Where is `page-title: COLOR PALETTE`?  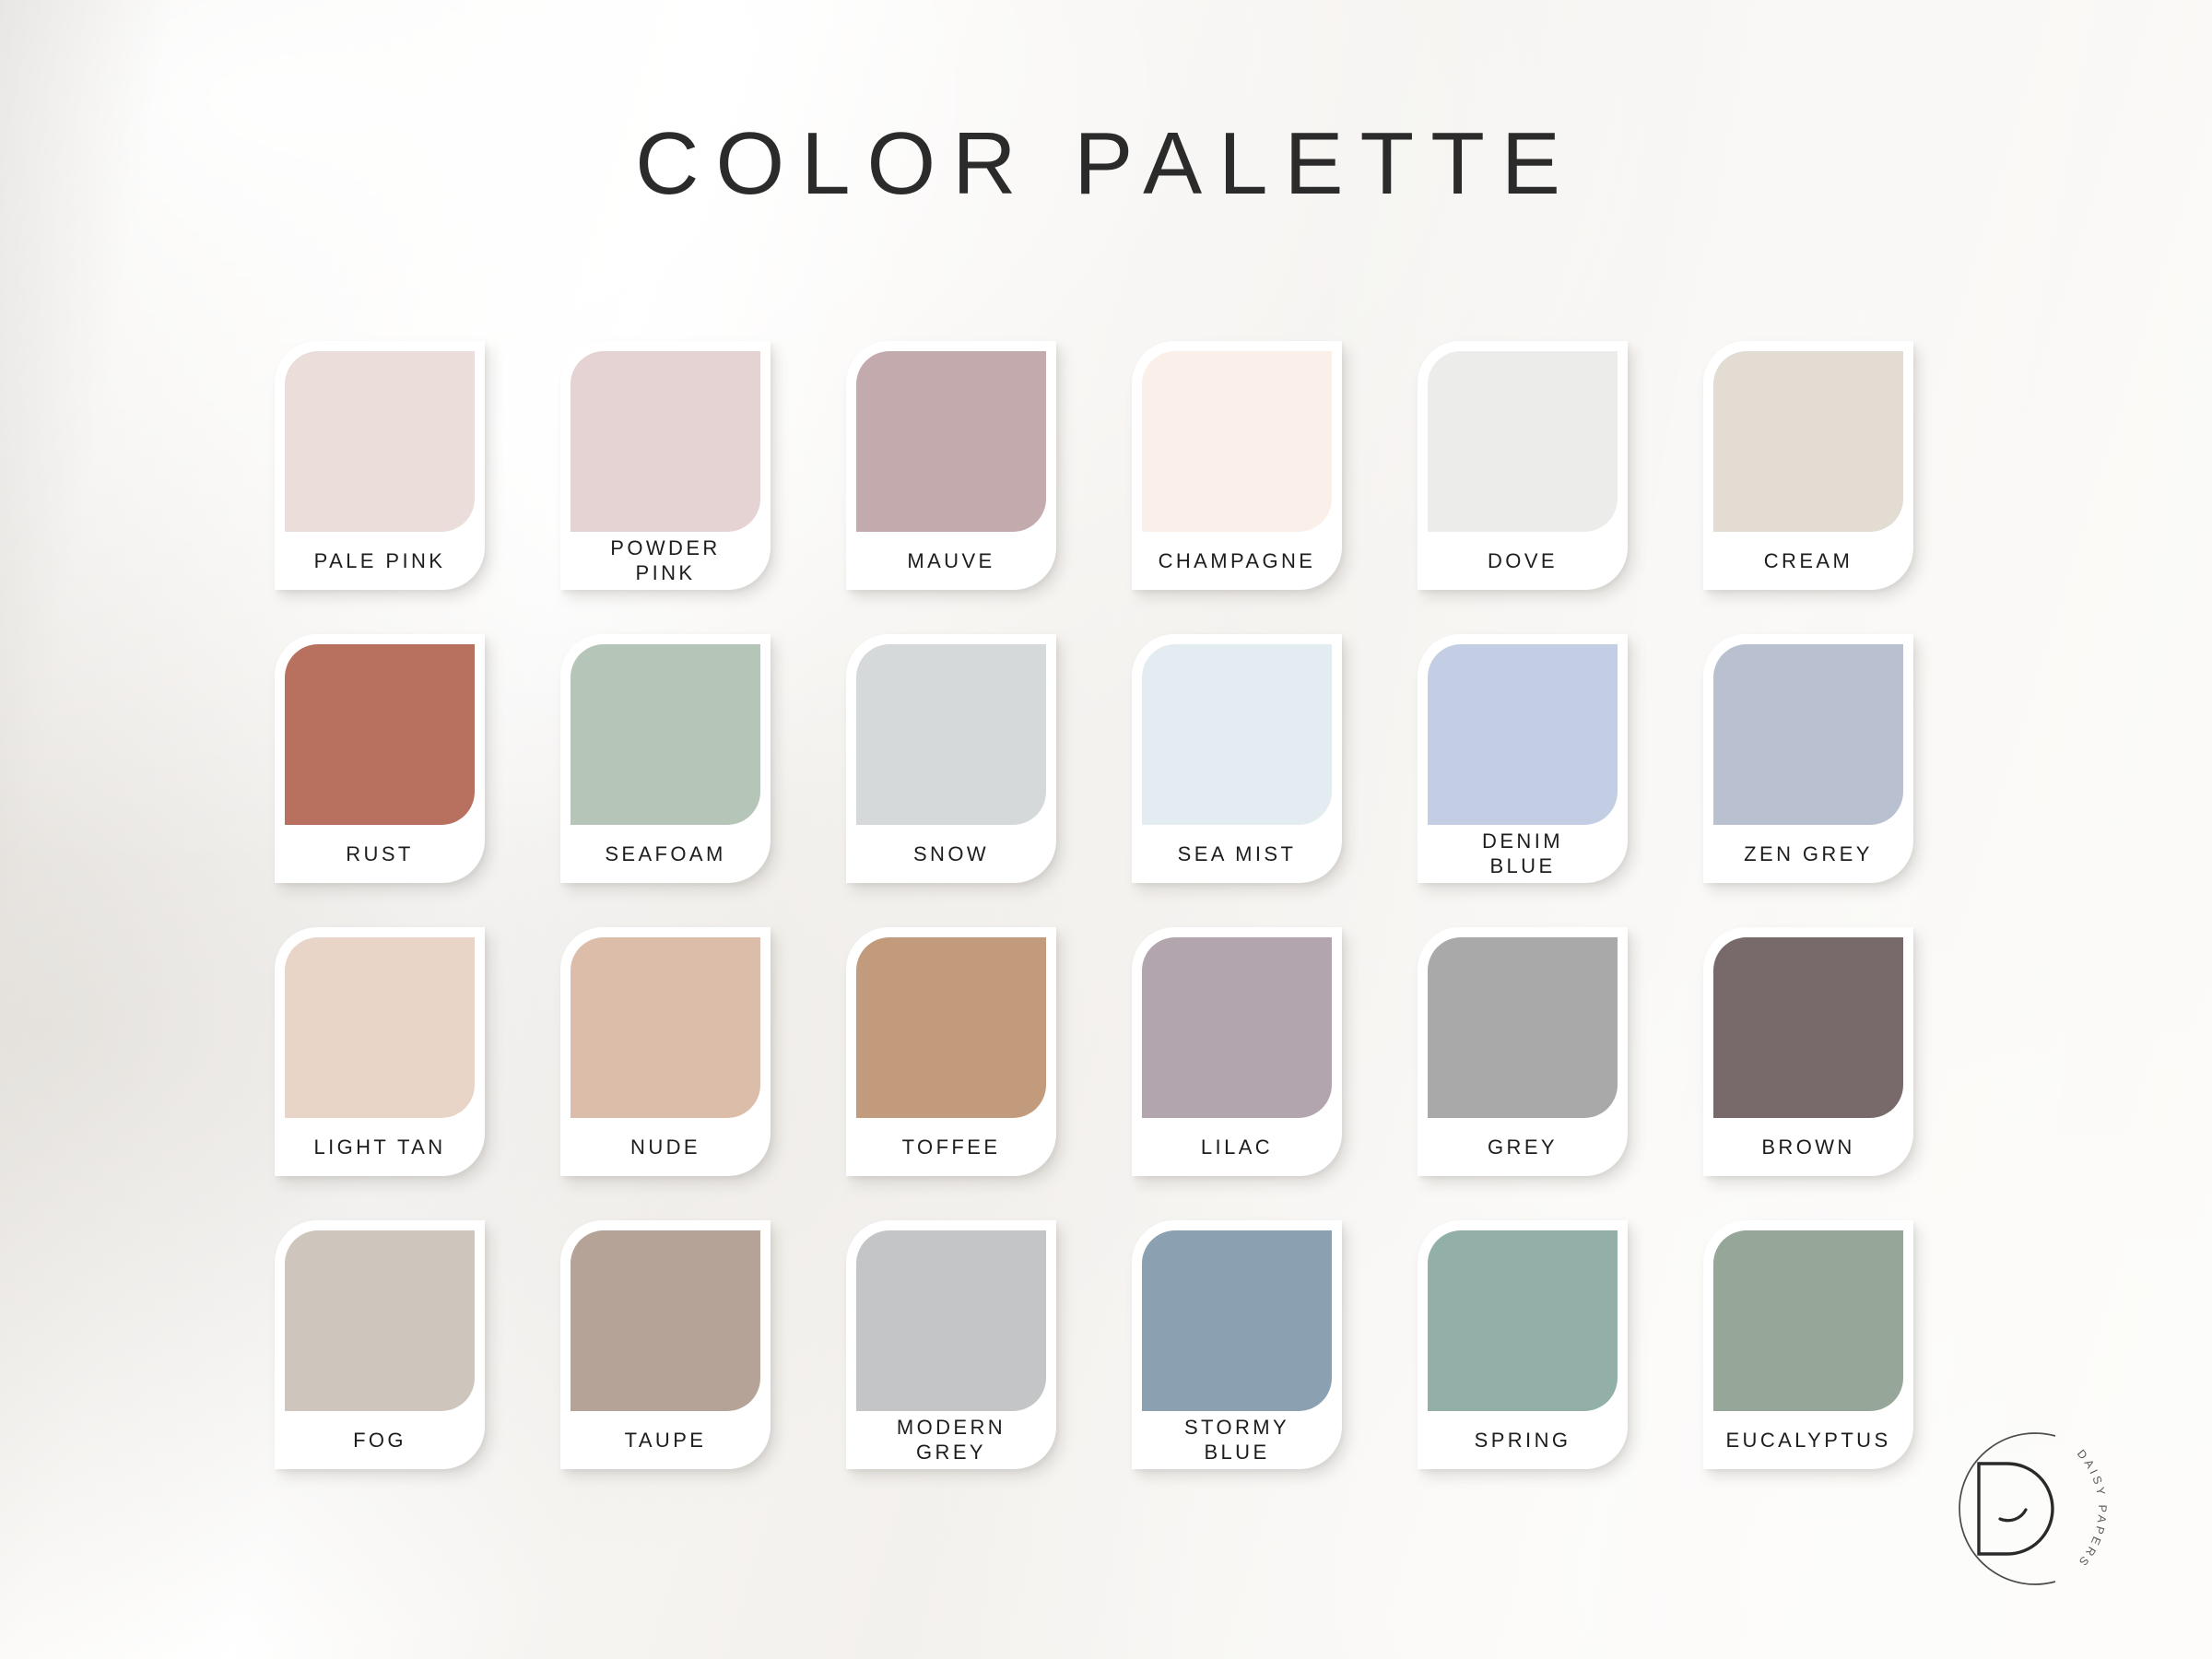
page-title: COLOR PALETTE is located at coordinates (1106, 163).